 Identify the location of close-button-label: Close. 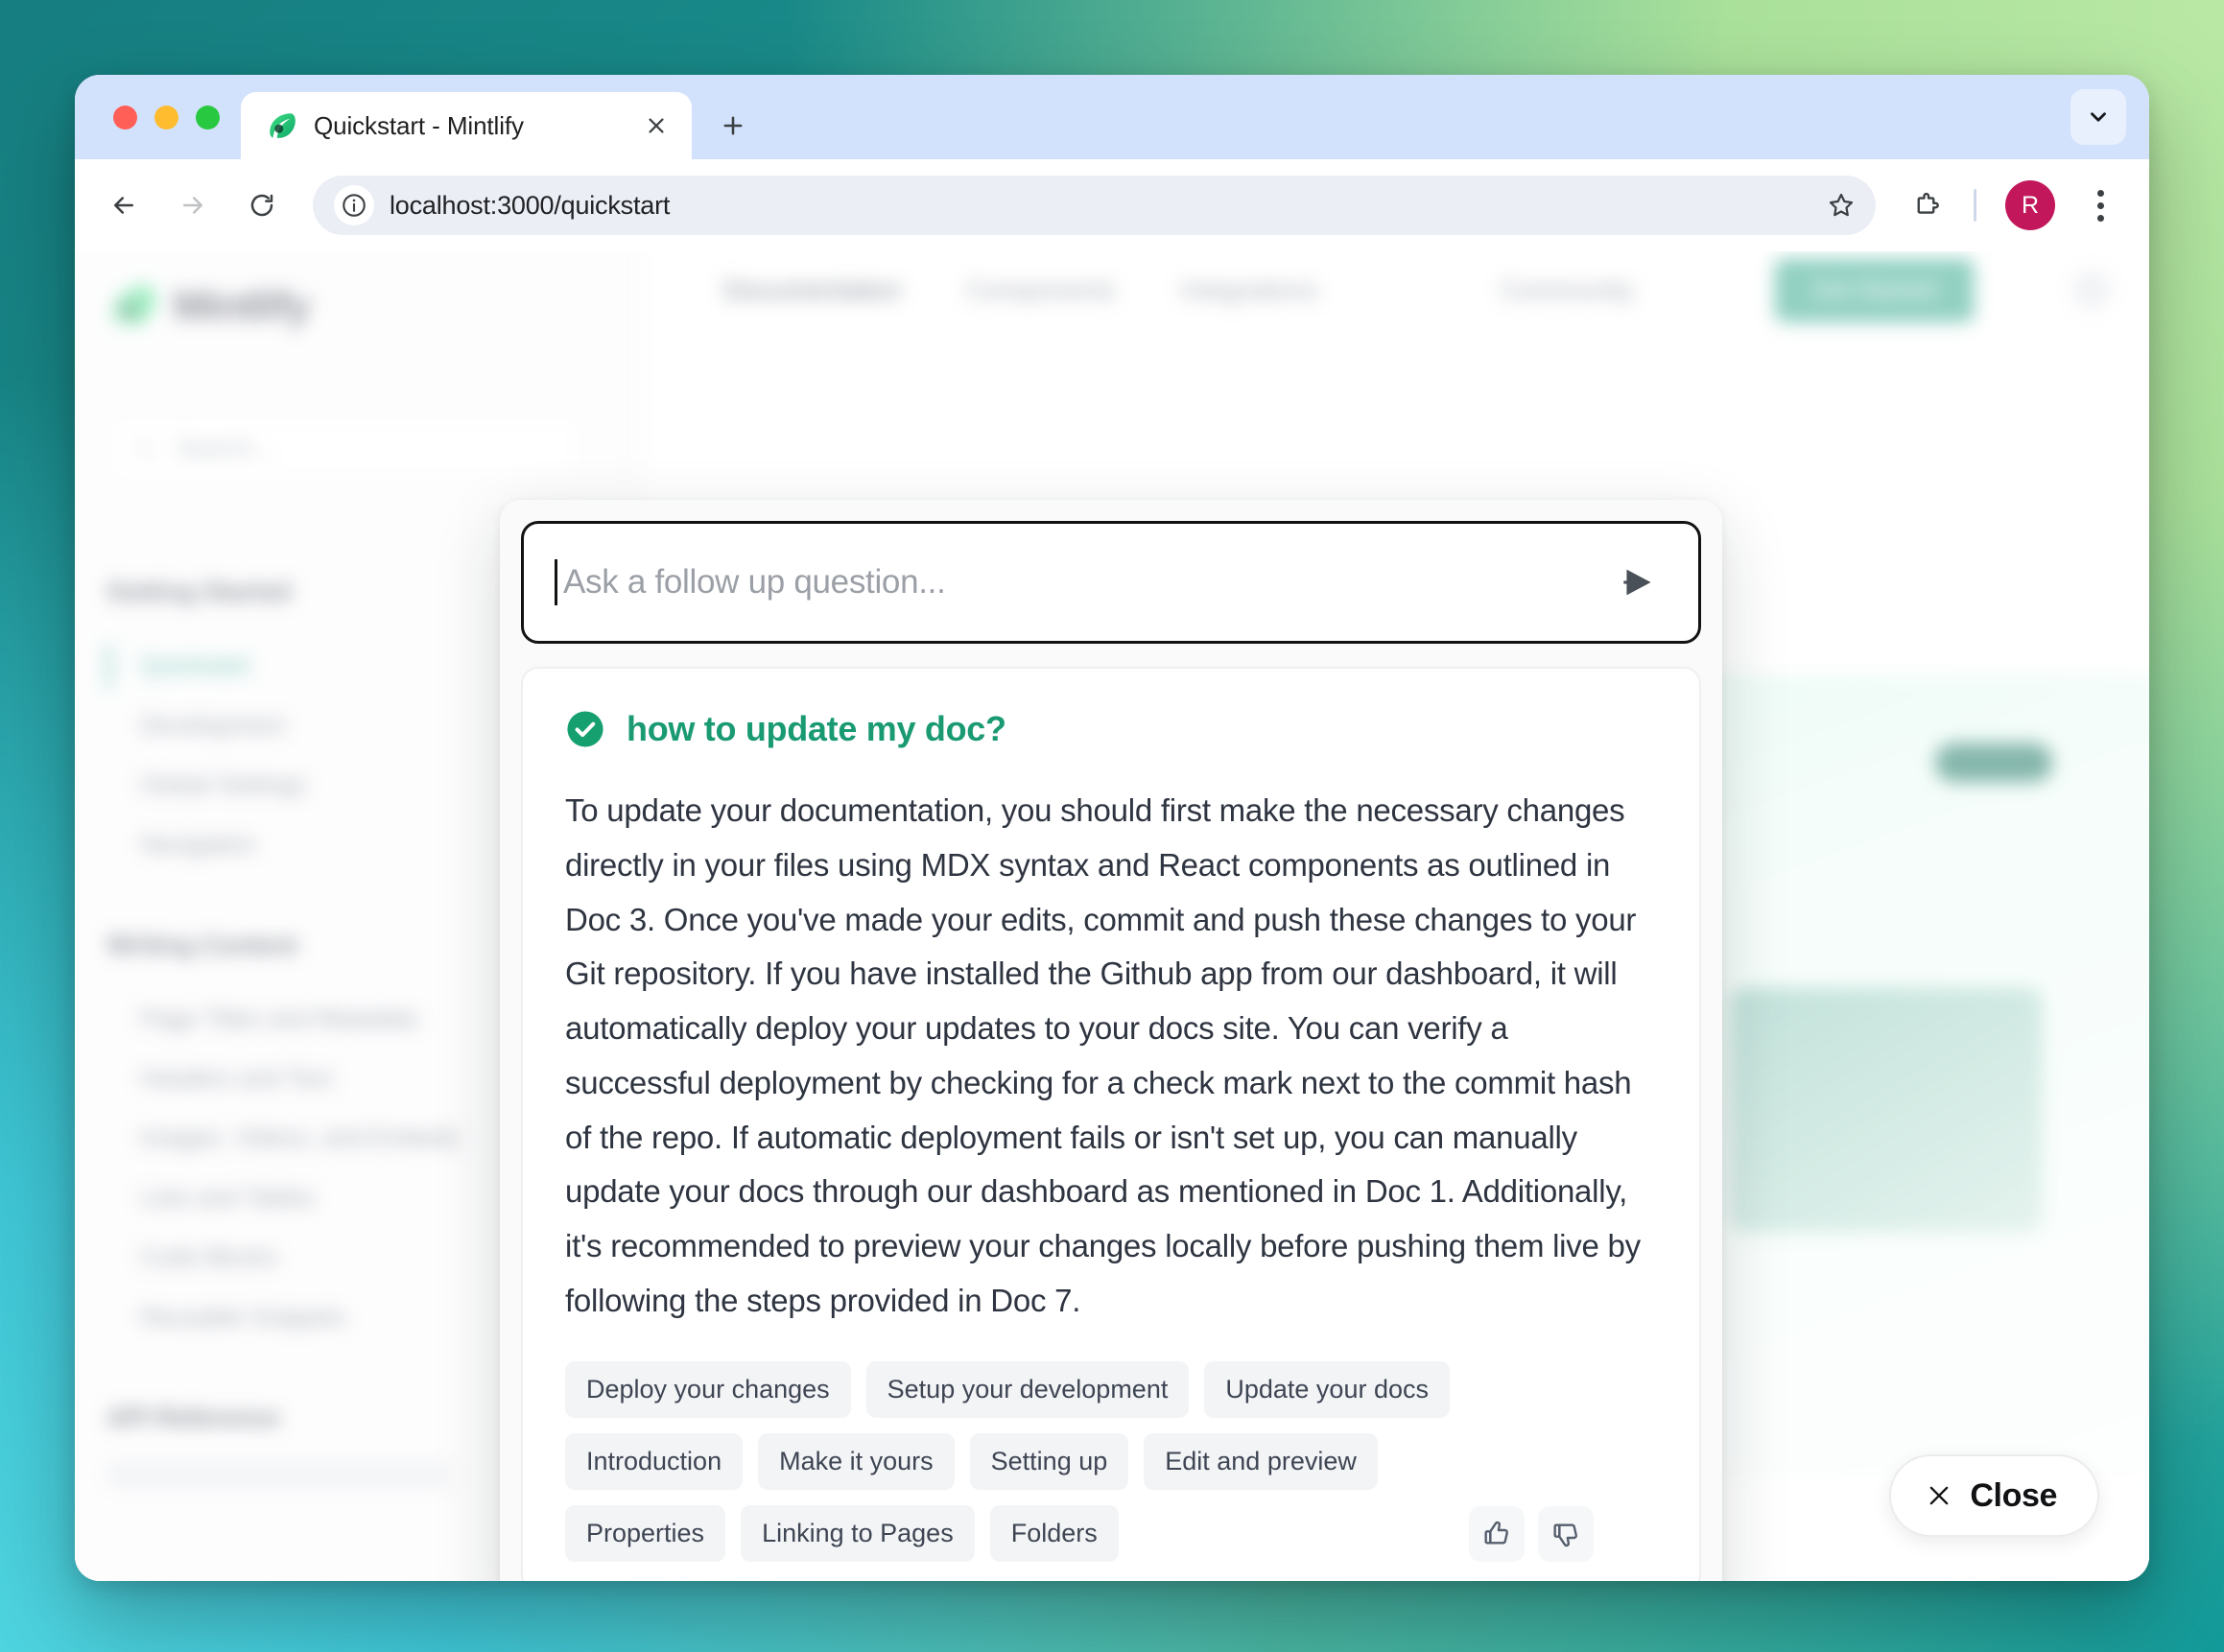
(2014, 1495).